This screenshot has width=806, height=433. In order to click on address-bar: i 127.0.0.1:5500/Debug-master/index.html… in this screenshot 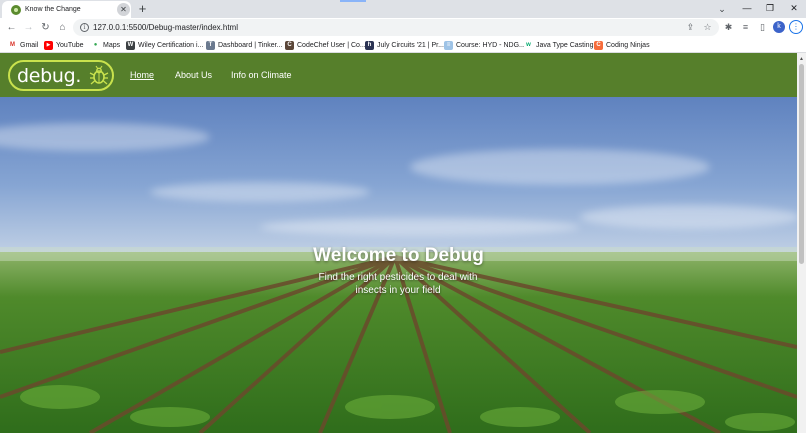, I will do `click(396, 27)`.